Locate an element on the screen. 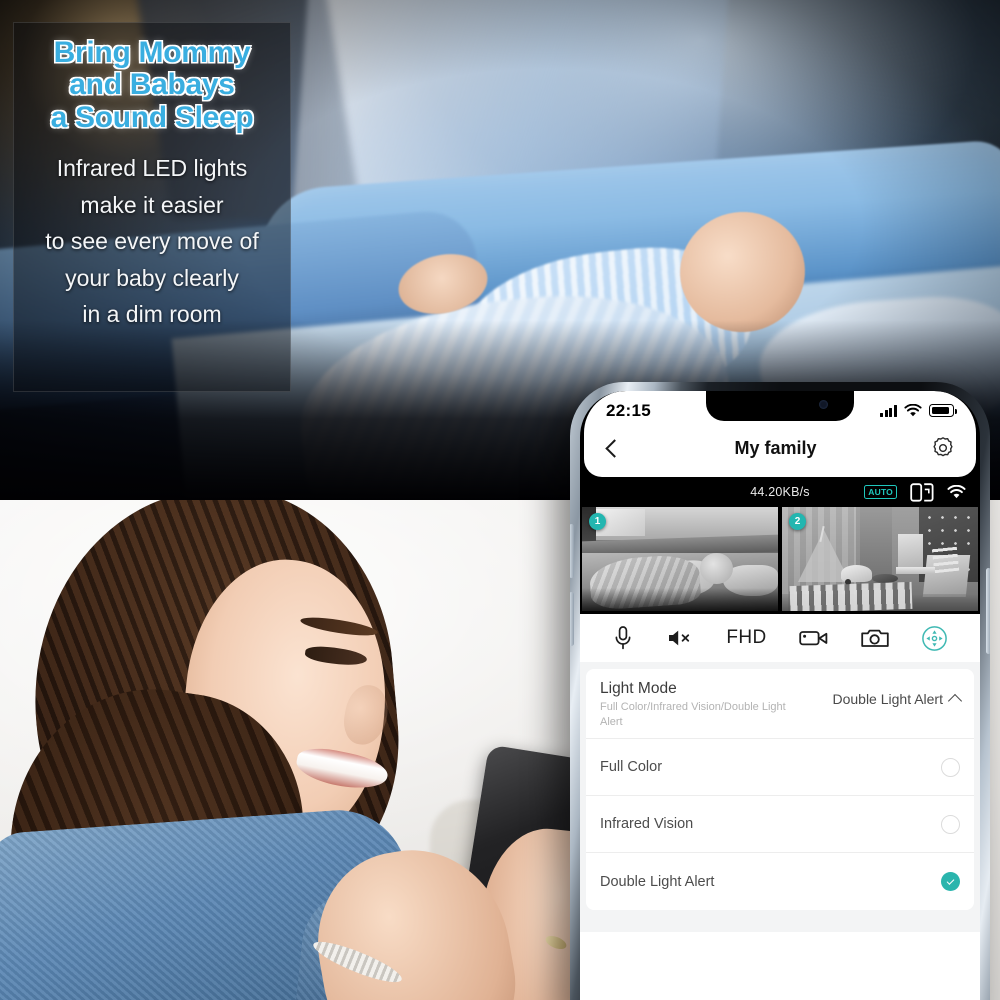 The height and width of the screenshot is (1000, 1000). hero-headline-line-3: a Sound Sleep is located at coordinates (152, 117).